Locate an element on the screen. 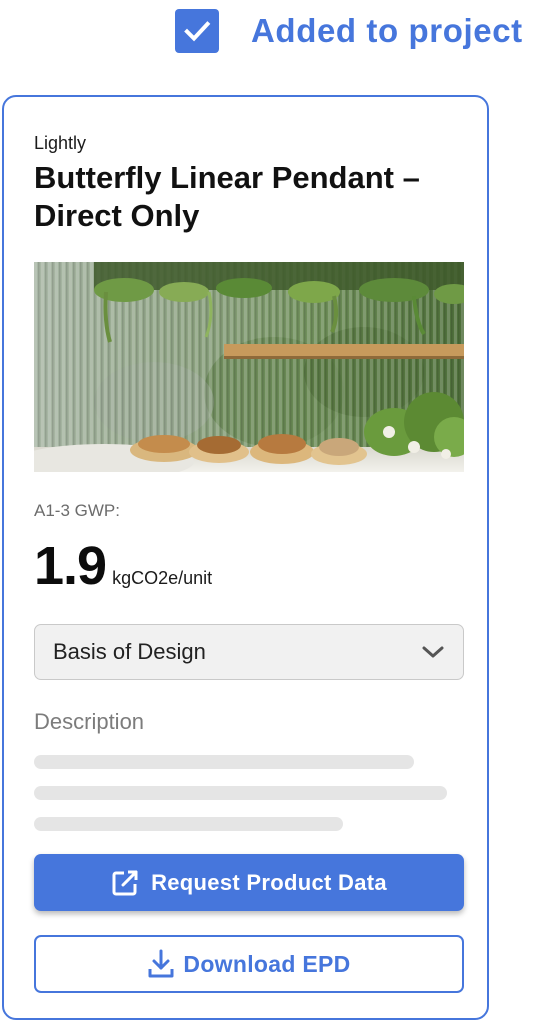  download-epd-button: Download EPD is located at coordinates (249, 964).